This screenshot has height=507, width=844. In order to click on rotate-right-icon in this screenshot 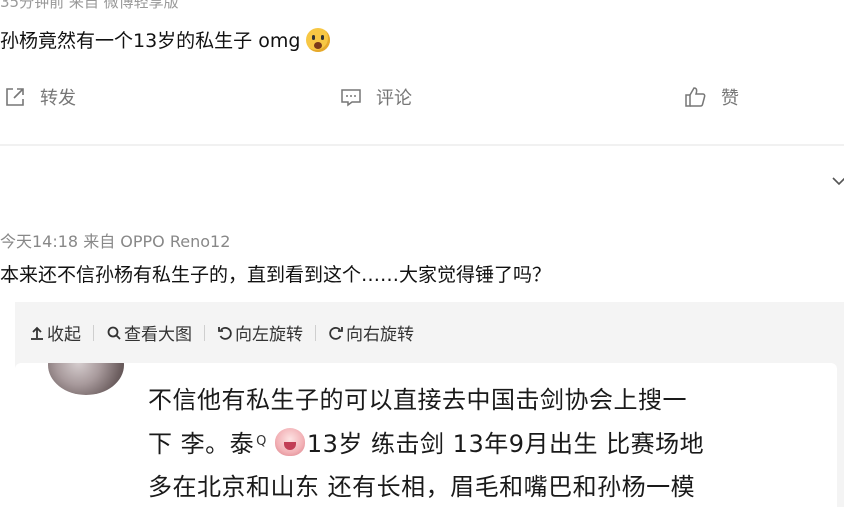, I will do `click(336, 333)`.